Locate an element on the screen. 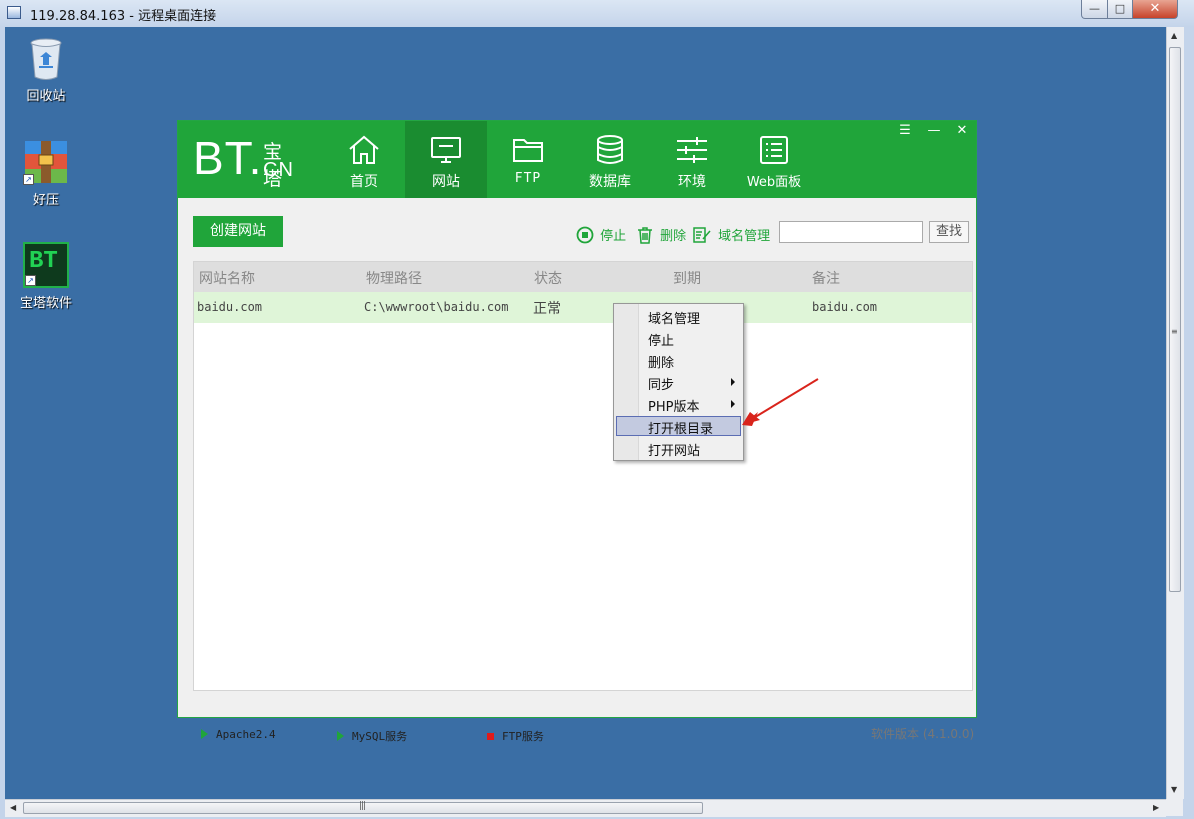 Image resolution: width=1194 pixels, height=819 pixels. home-icon is located at coordinates (364, 149).